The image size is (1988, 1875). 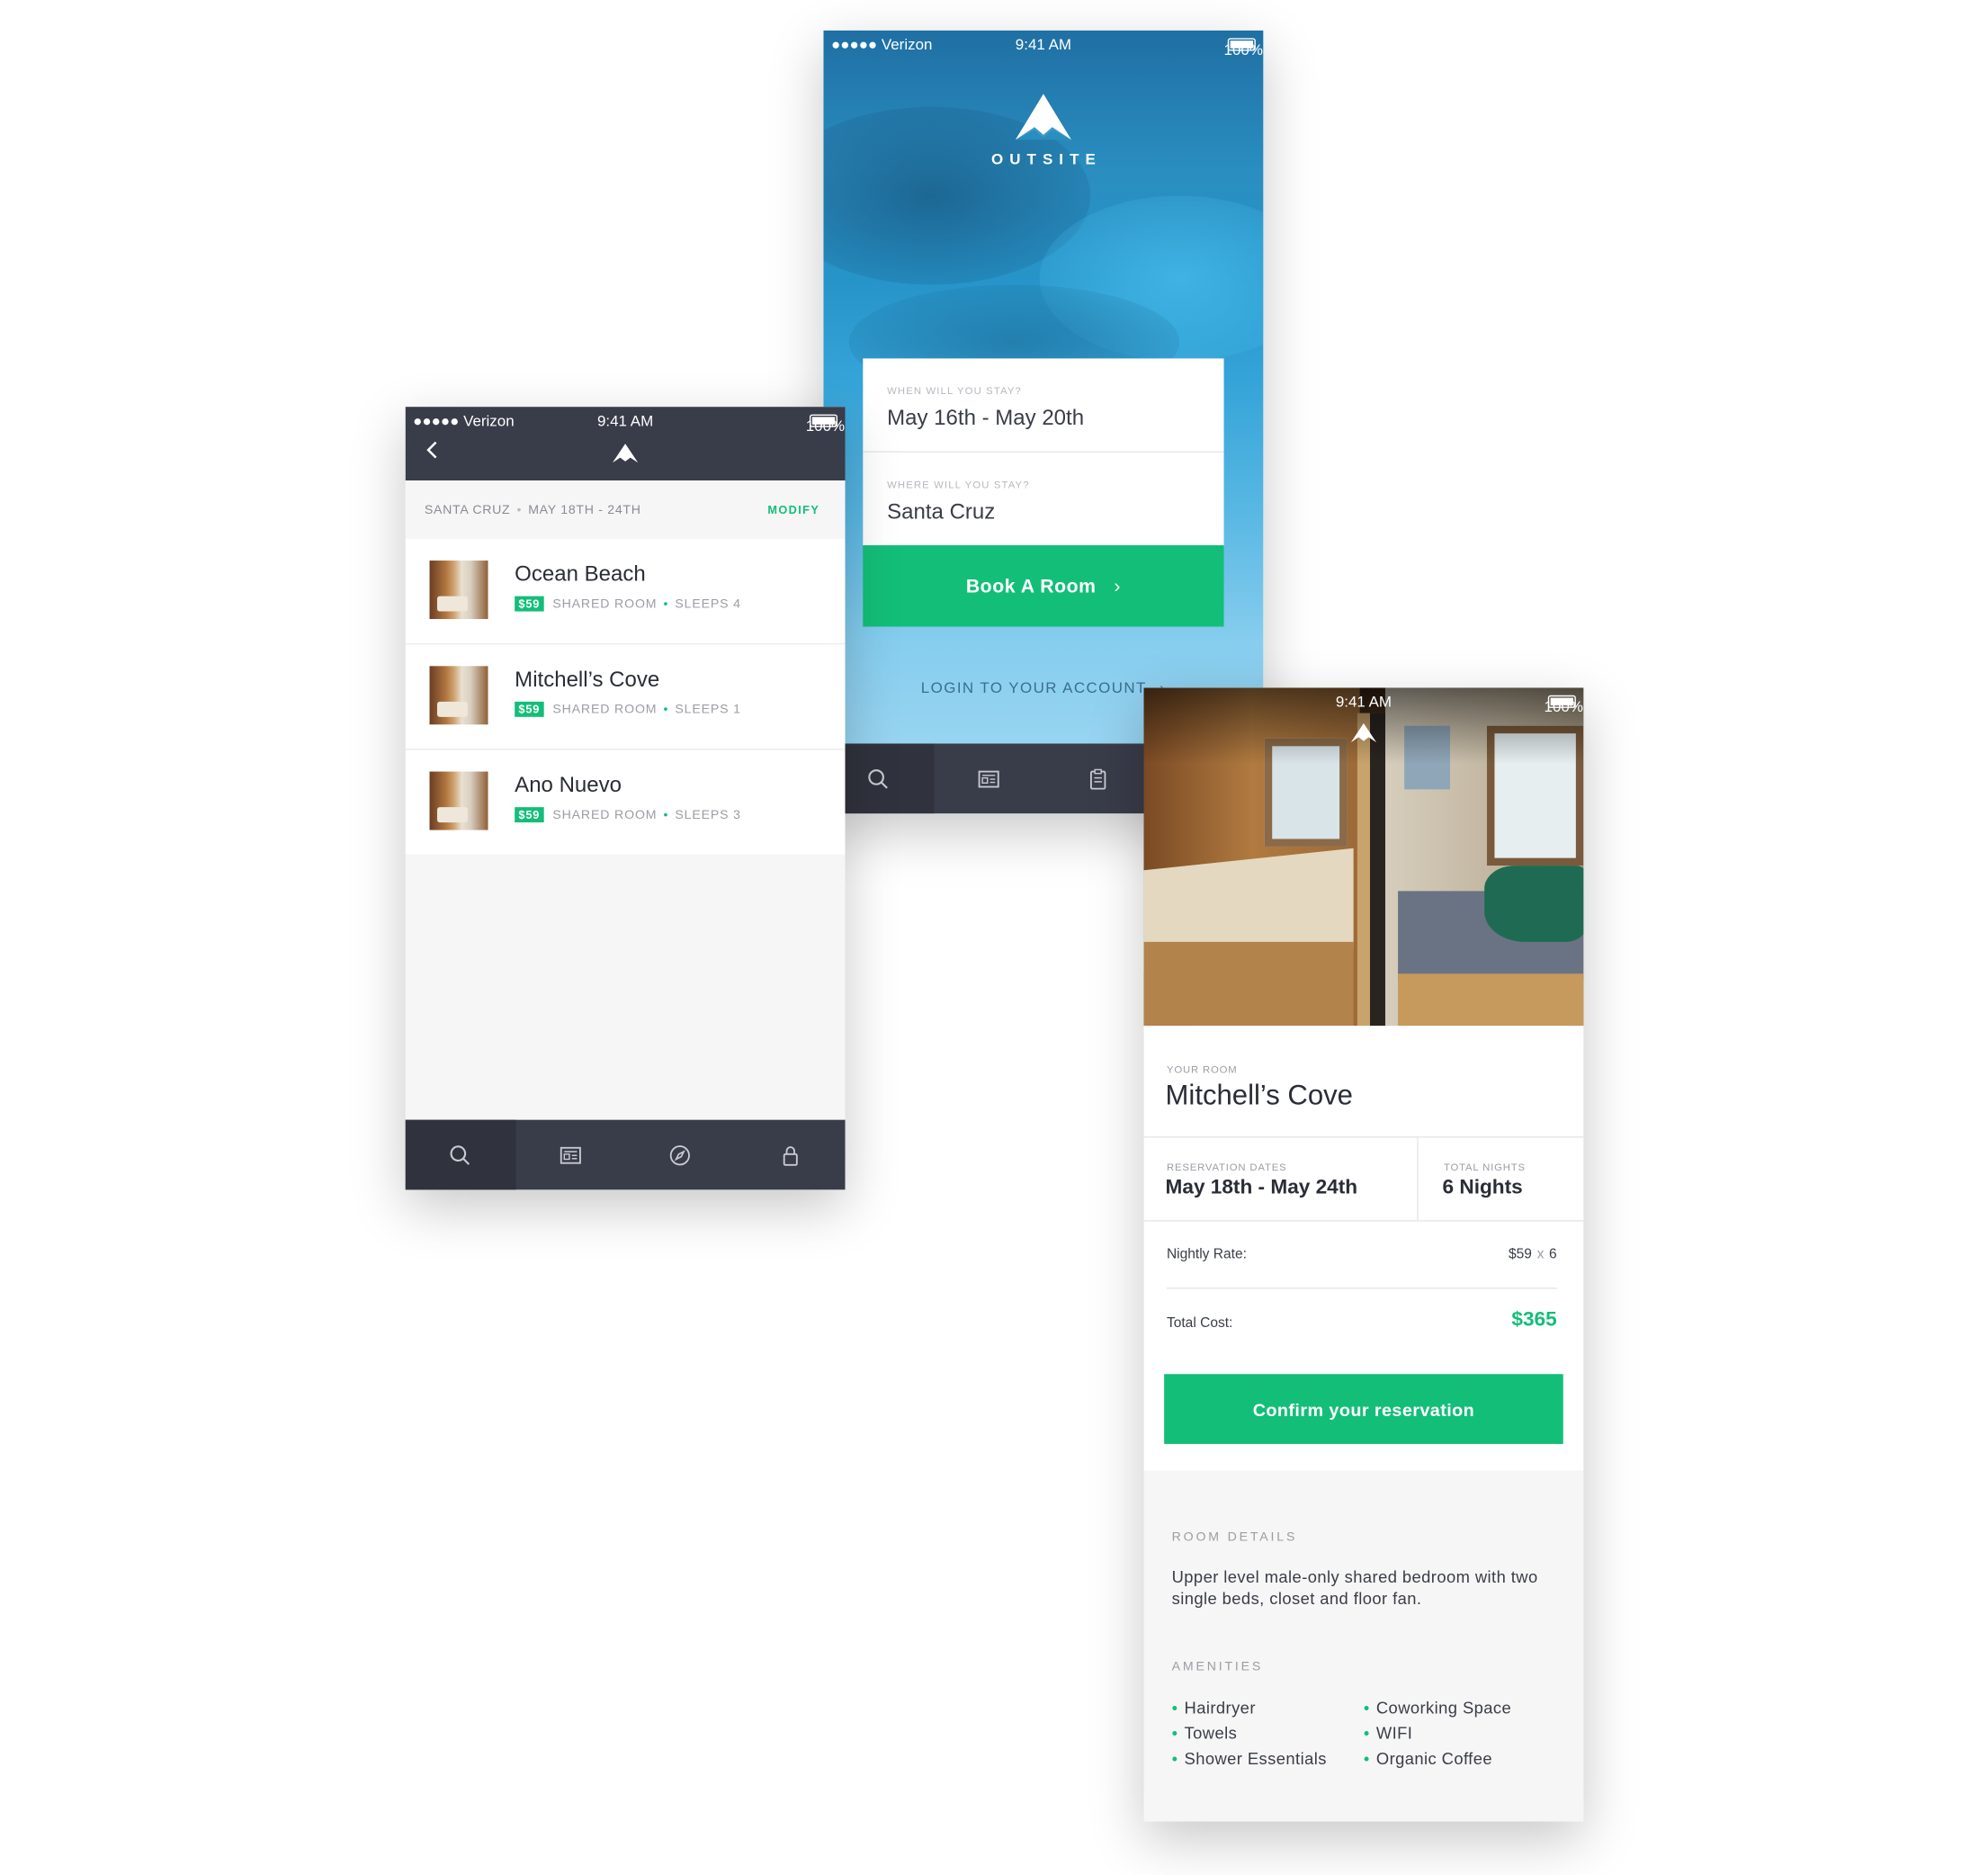 I want to click on rate-nights: 6, so click(x=1553, y=1254).